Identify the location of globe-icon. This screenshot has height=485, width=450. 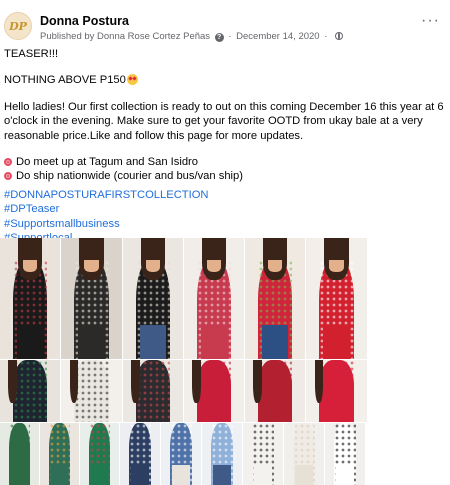
(339, 36).